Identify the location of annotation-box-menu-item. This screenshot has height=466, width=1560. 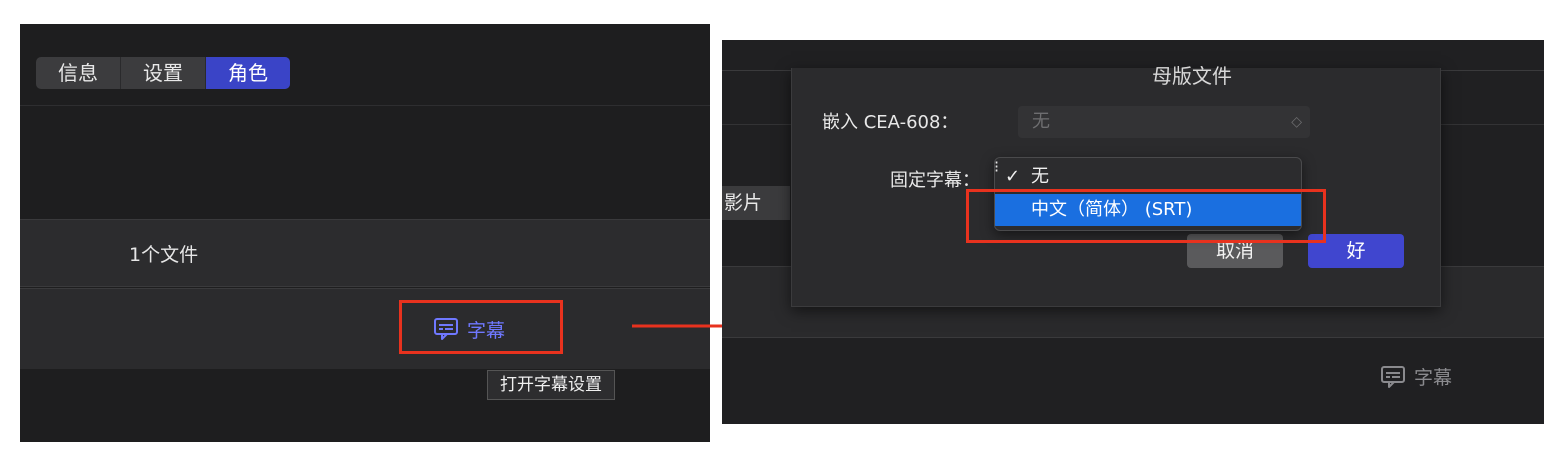
(1146, 216).